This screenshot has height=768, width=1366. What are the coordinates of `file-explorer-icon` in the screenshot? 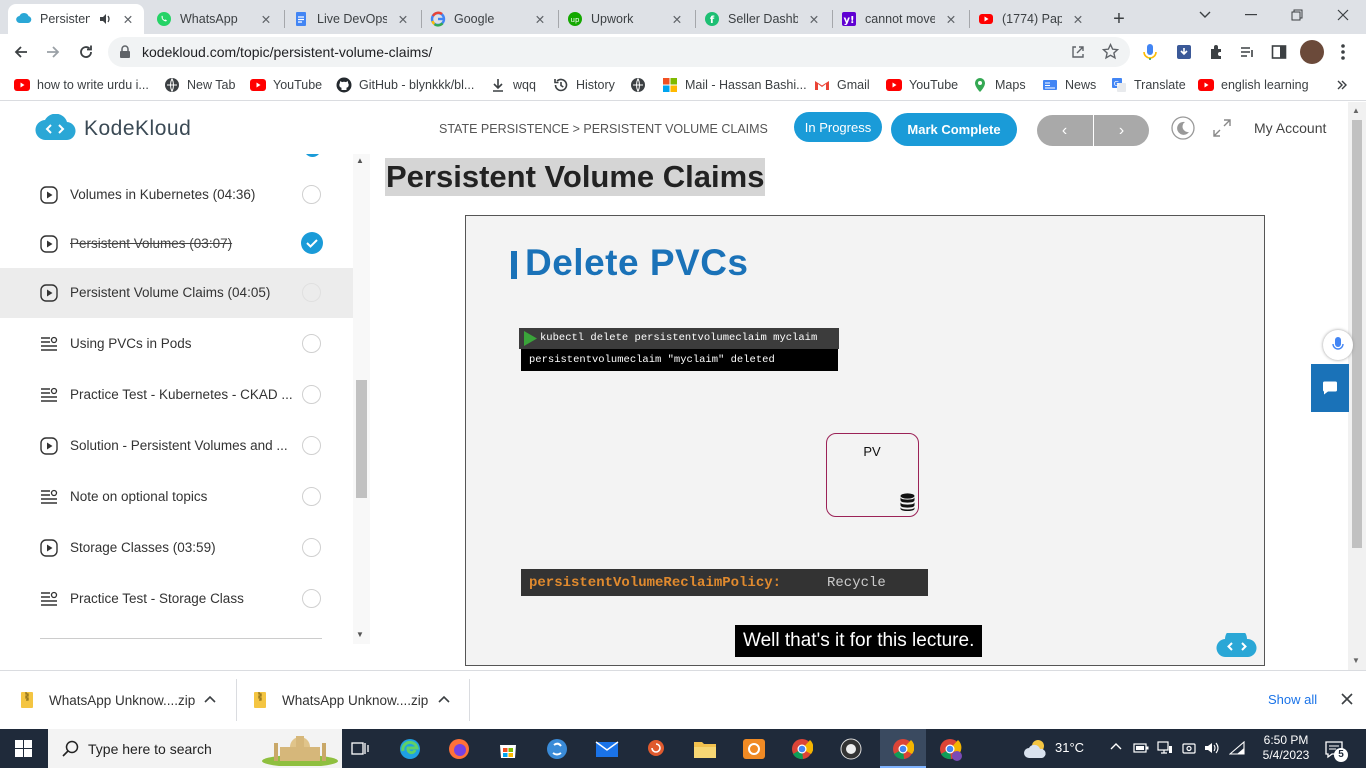 It's located at (705, 749).